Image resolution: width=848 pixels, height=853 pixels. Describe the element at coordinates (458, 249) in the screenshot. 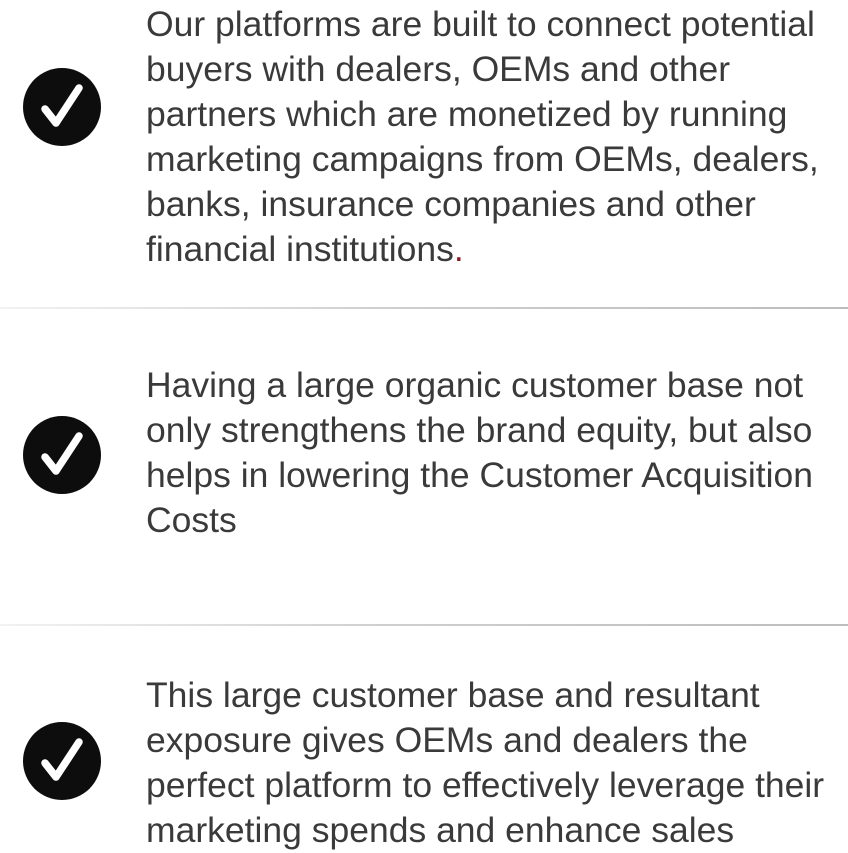

I see `accent-period: .` at that location.